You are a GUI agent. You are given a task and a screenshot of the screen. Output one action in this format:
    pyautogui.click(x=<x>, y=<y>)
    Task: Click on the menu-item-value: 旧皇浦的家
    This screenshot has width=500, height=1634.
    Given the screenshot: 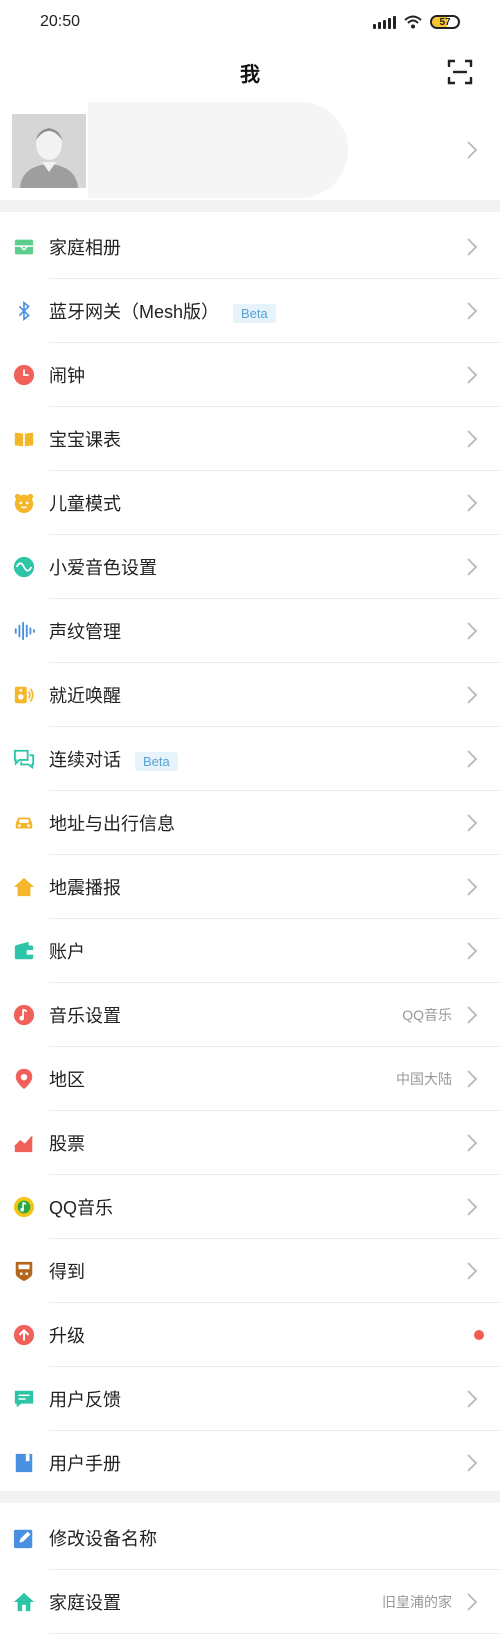 What is the action you would take?
    pyautogui.click(x=417, y=1602)
    